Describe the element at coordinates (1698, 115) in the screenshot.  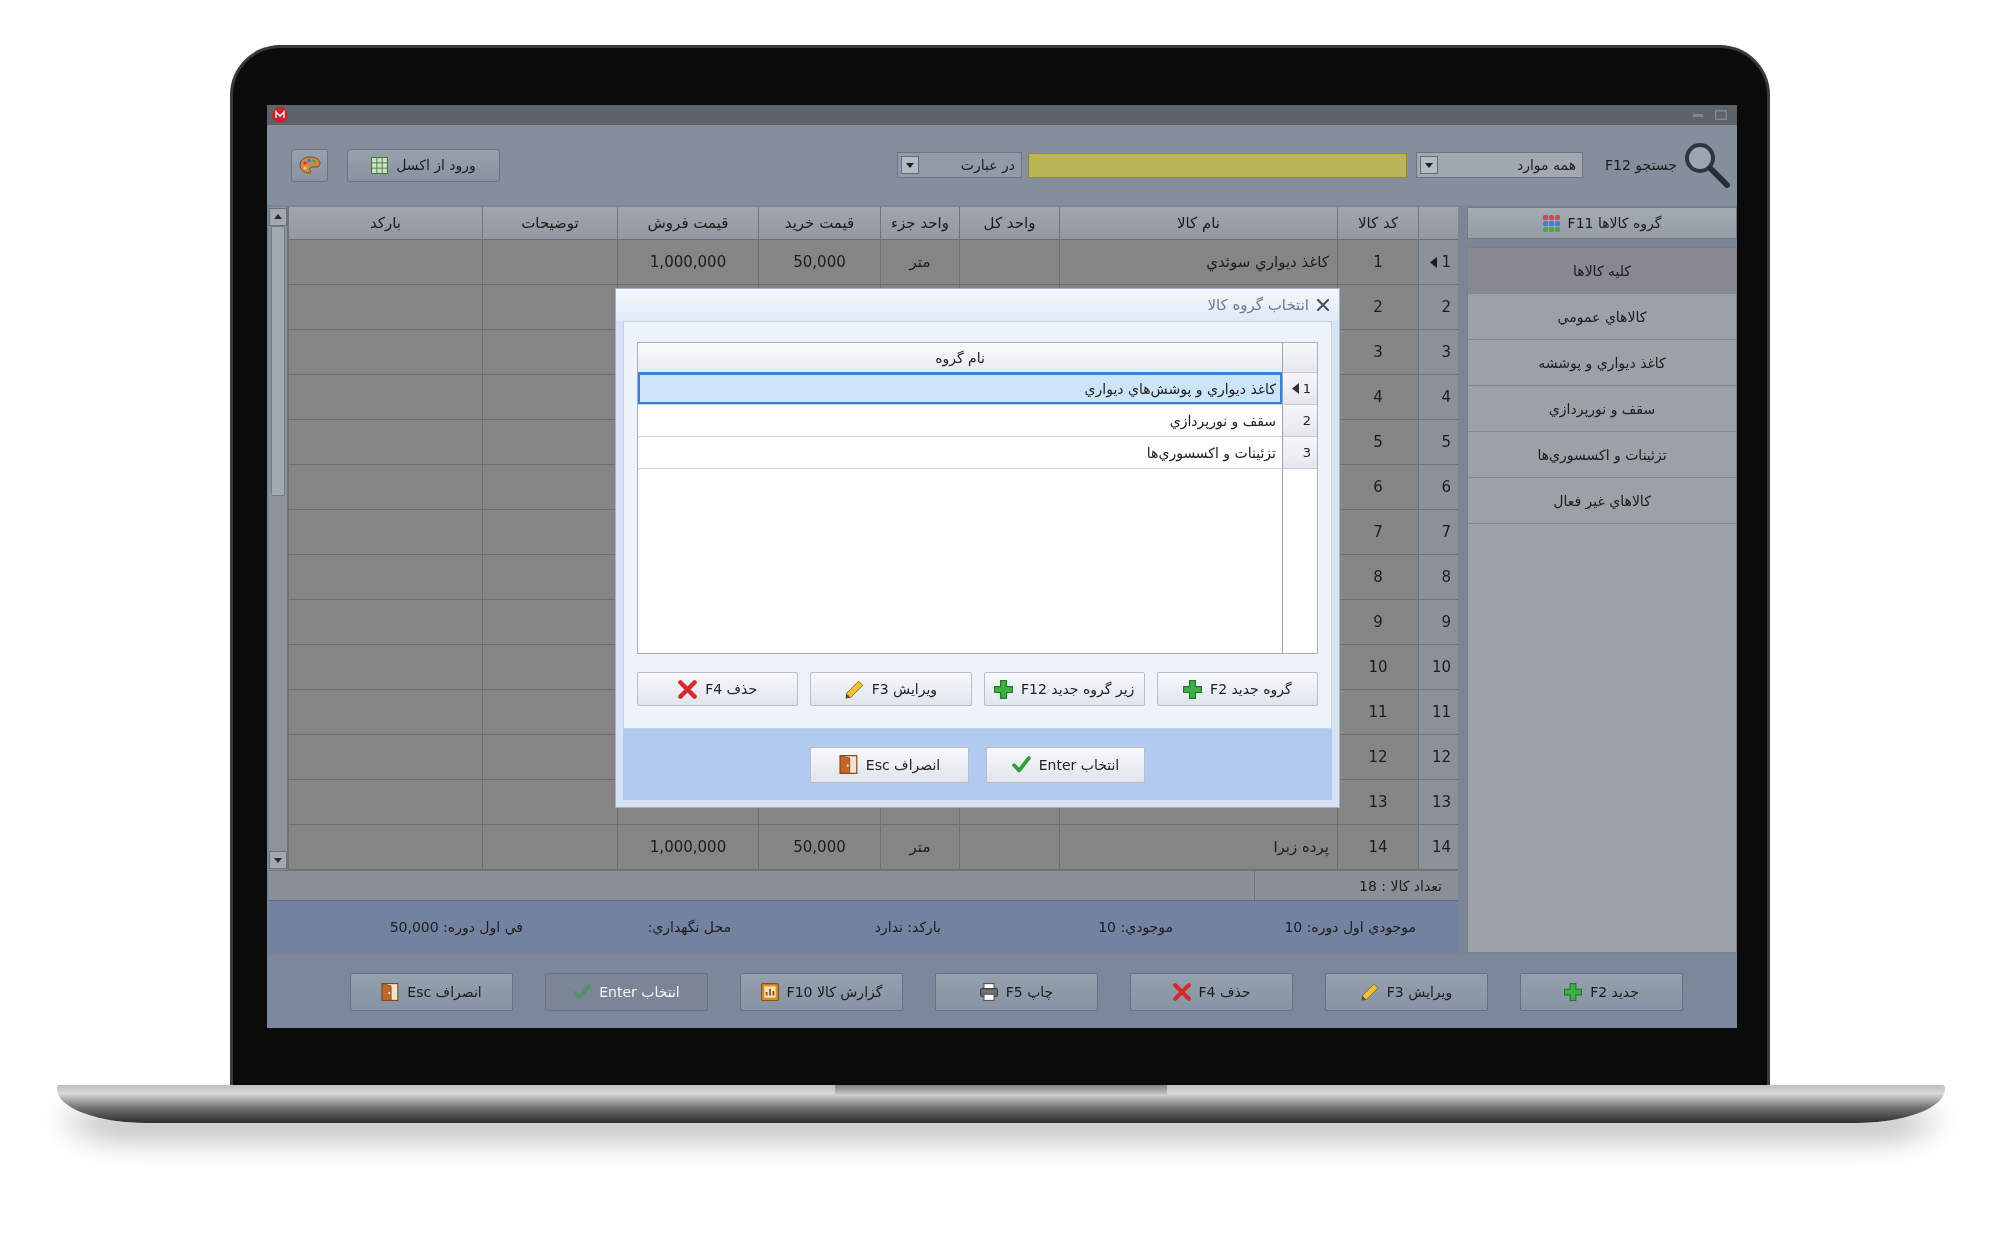
I see `minimize-icon` at that location.